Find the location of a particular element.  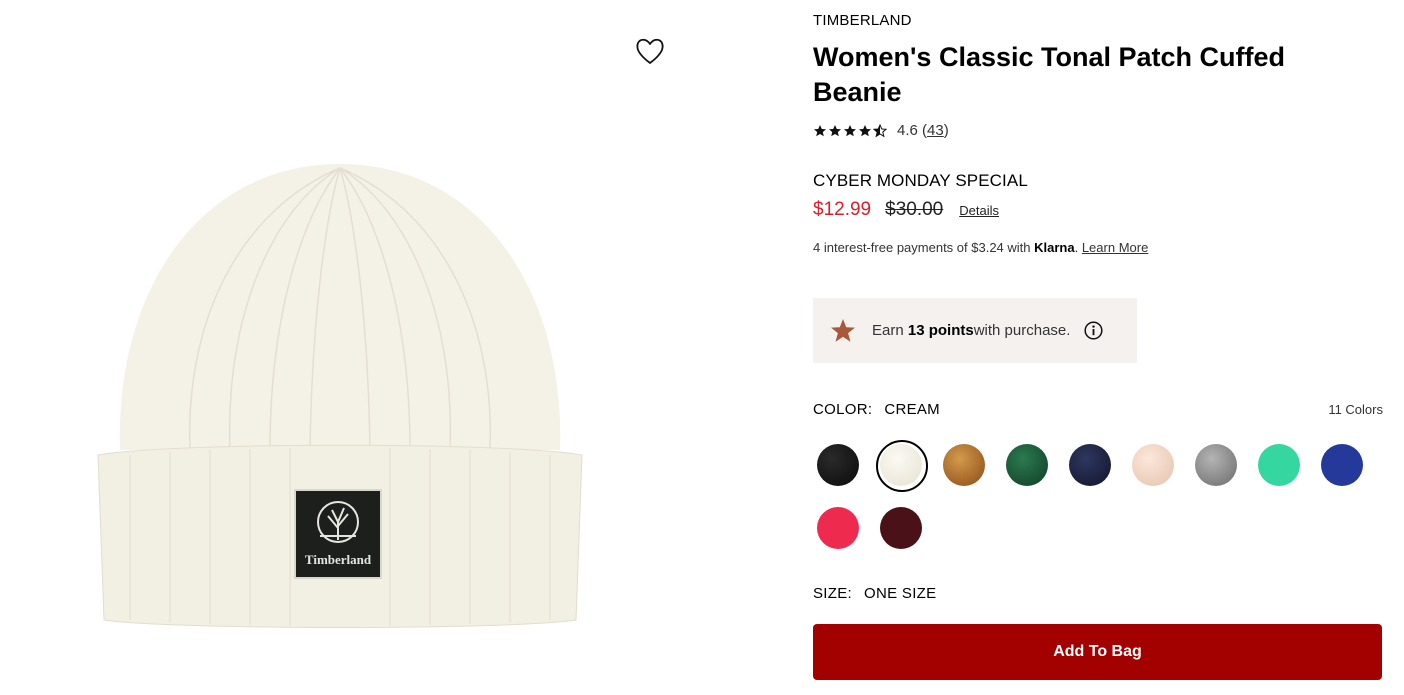

color-swatch-grey is located at coordinates (1216, 465).